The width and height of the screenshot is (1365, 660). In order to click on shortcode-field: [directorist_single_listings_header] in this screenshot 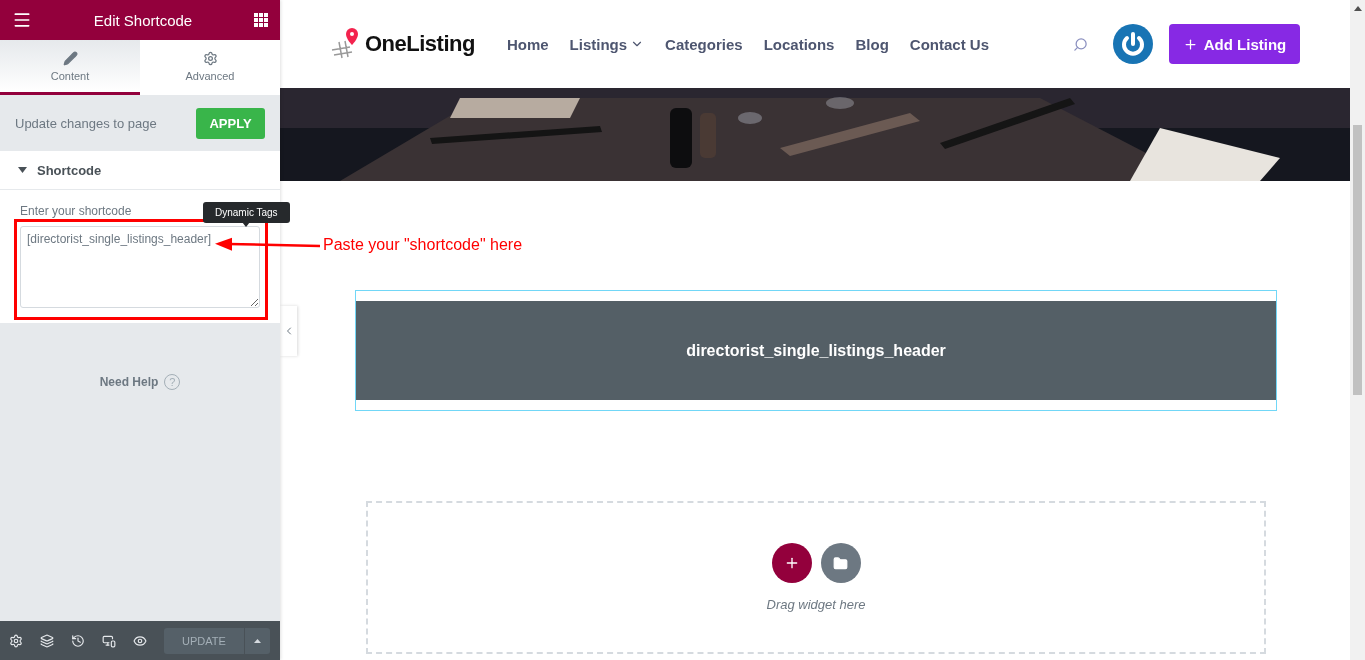, I will do `click(140, 267)`.